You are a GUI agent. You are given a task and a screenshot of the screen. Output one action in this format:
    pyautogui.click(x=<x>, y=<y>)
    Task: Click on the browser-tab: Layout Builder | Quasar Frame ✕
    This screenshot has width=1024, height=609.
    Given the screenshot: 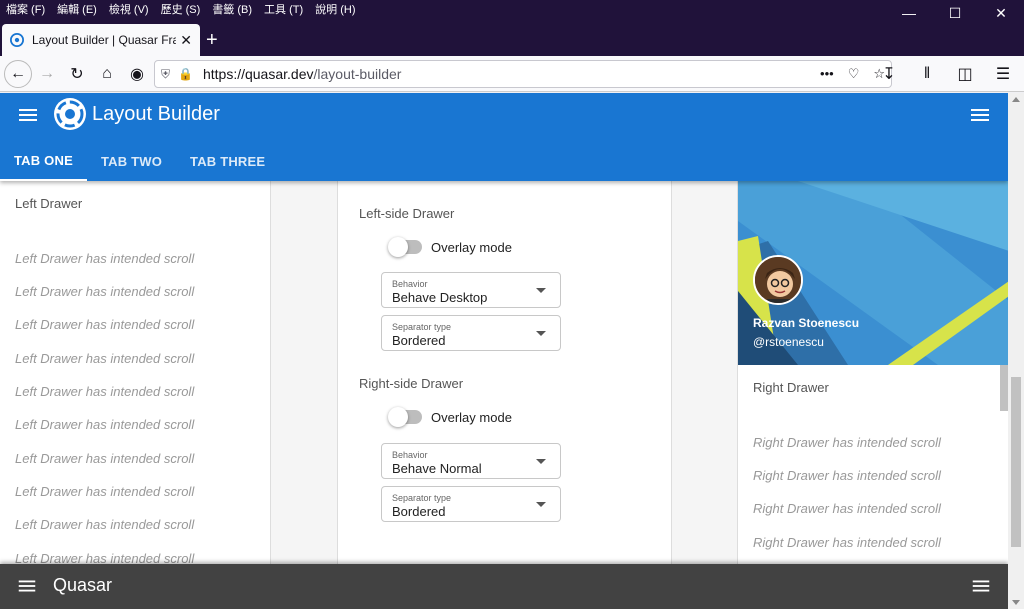 What is the action you would take?
    pyautogui.click(x=101, y=40)
    